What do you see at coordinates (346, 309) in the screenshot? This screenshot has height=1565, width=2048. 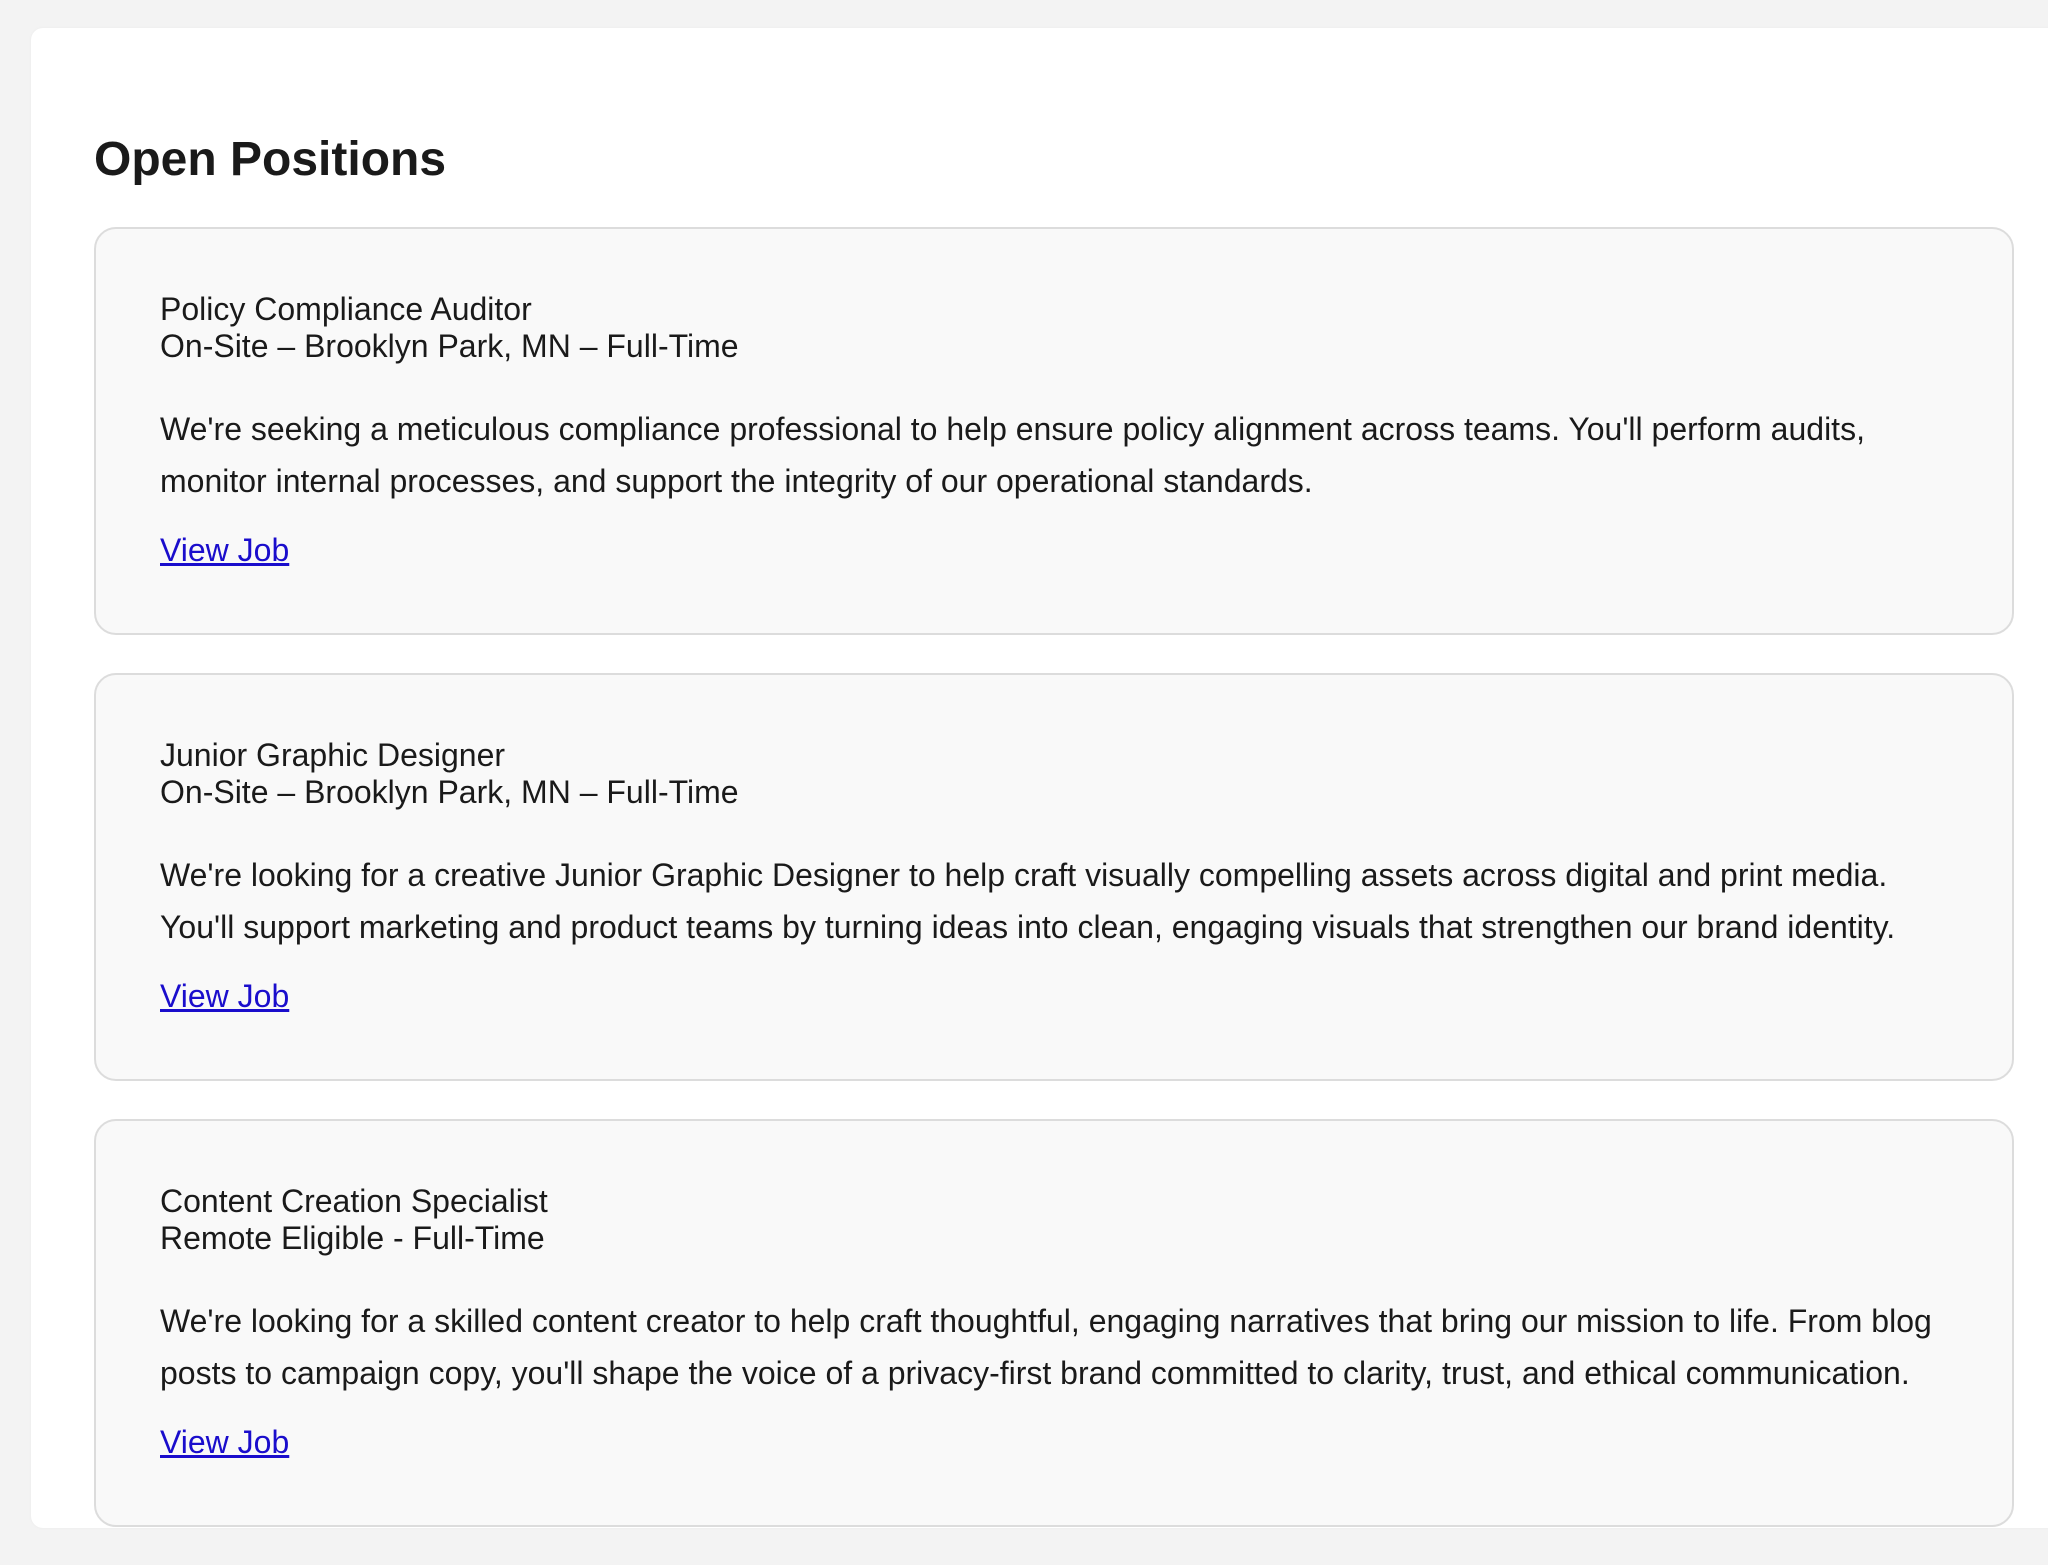 I see `job-title: Policy Compliance Auditor` at bounding box center [346, 309].